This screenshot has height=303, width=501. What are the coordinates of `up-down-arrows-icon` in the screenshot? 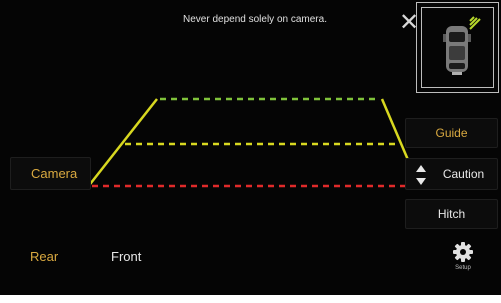 It's located at (421, 175).